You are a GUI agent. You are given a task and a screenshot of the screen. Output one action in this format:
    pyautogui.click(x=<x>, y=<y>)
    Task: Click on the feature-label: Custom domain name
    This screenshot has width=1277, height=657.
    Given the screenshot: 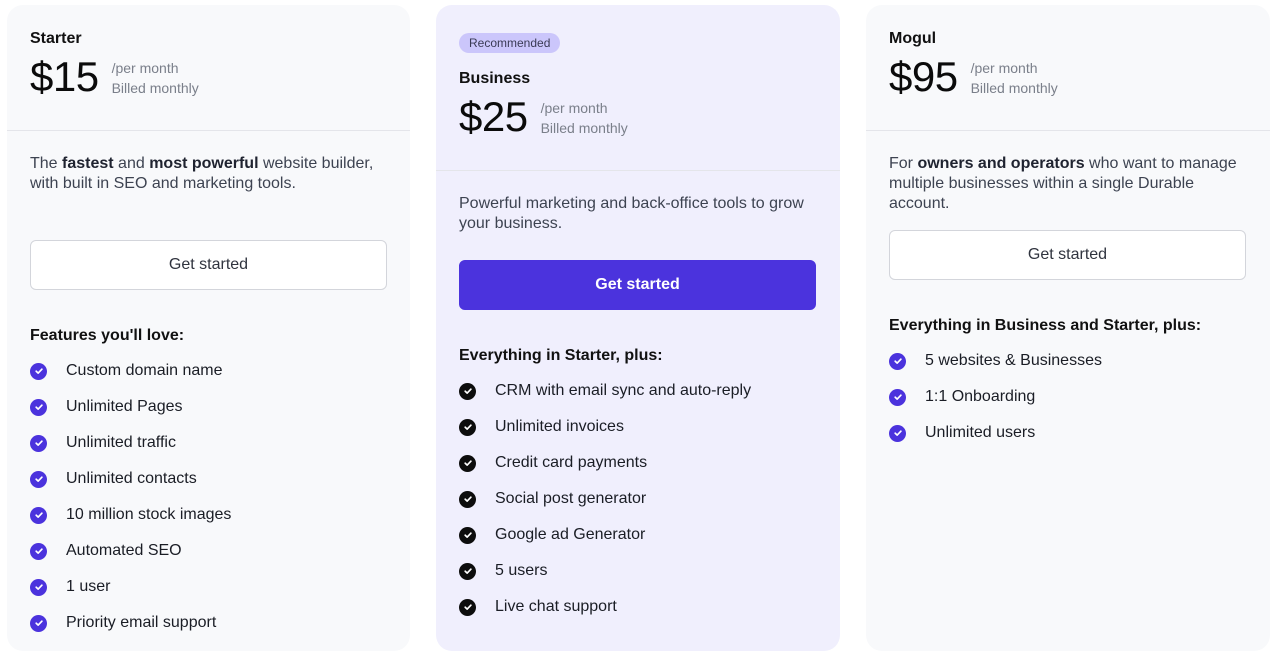 What is the action you would take?
    pyautogui.click(x=144, y=370)
    